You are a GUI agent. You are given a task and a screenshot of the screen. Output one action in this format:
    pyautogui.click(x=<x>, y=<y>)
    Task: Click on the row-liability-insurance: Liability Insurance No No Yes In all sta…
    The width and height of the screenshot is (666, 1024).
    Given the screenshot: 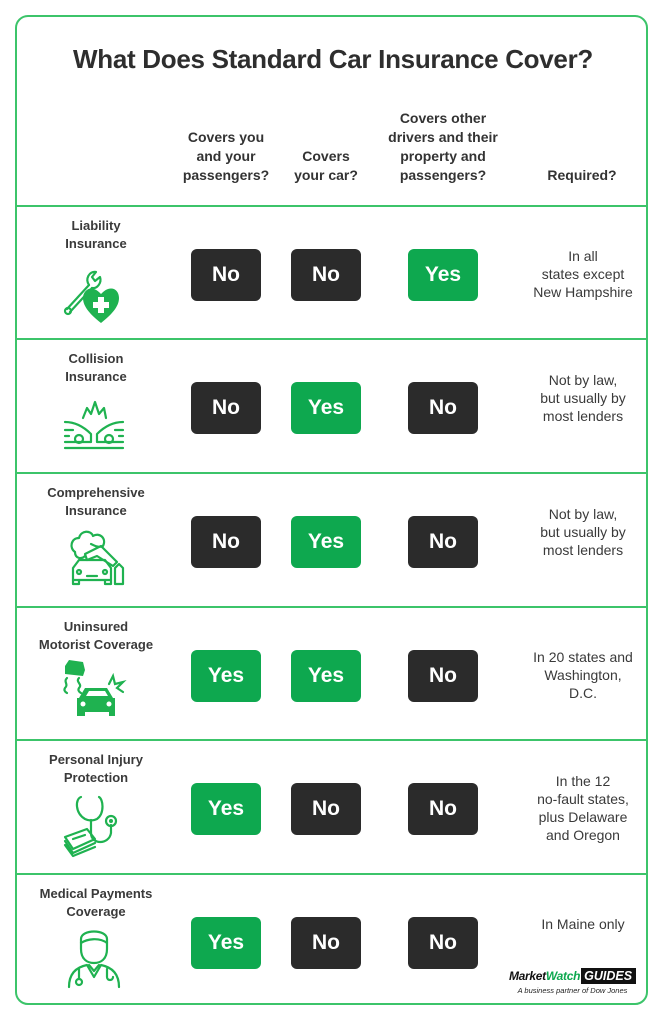 What is the action you would take?
    pyautogui.click(x=332, y=273)
    